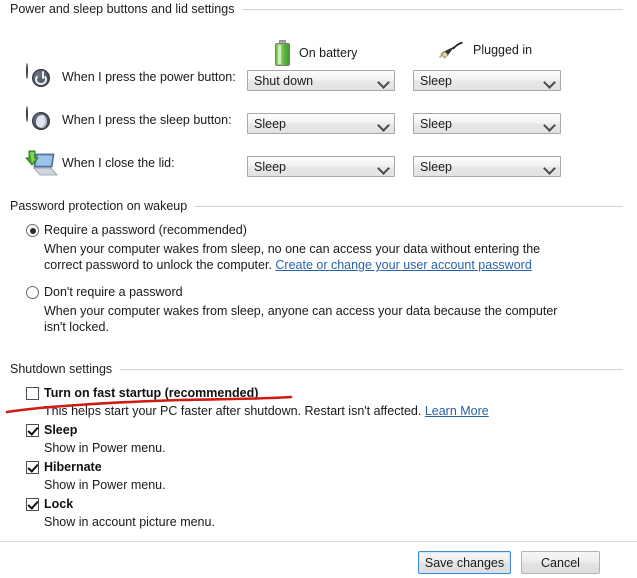 This screenshot has height=578, width=637. What do you see at coordinates (321, 123) in the screenshot?
I see `dropdown-sleep-button-on-battery: Sleep` at bounding box center [321, 123].